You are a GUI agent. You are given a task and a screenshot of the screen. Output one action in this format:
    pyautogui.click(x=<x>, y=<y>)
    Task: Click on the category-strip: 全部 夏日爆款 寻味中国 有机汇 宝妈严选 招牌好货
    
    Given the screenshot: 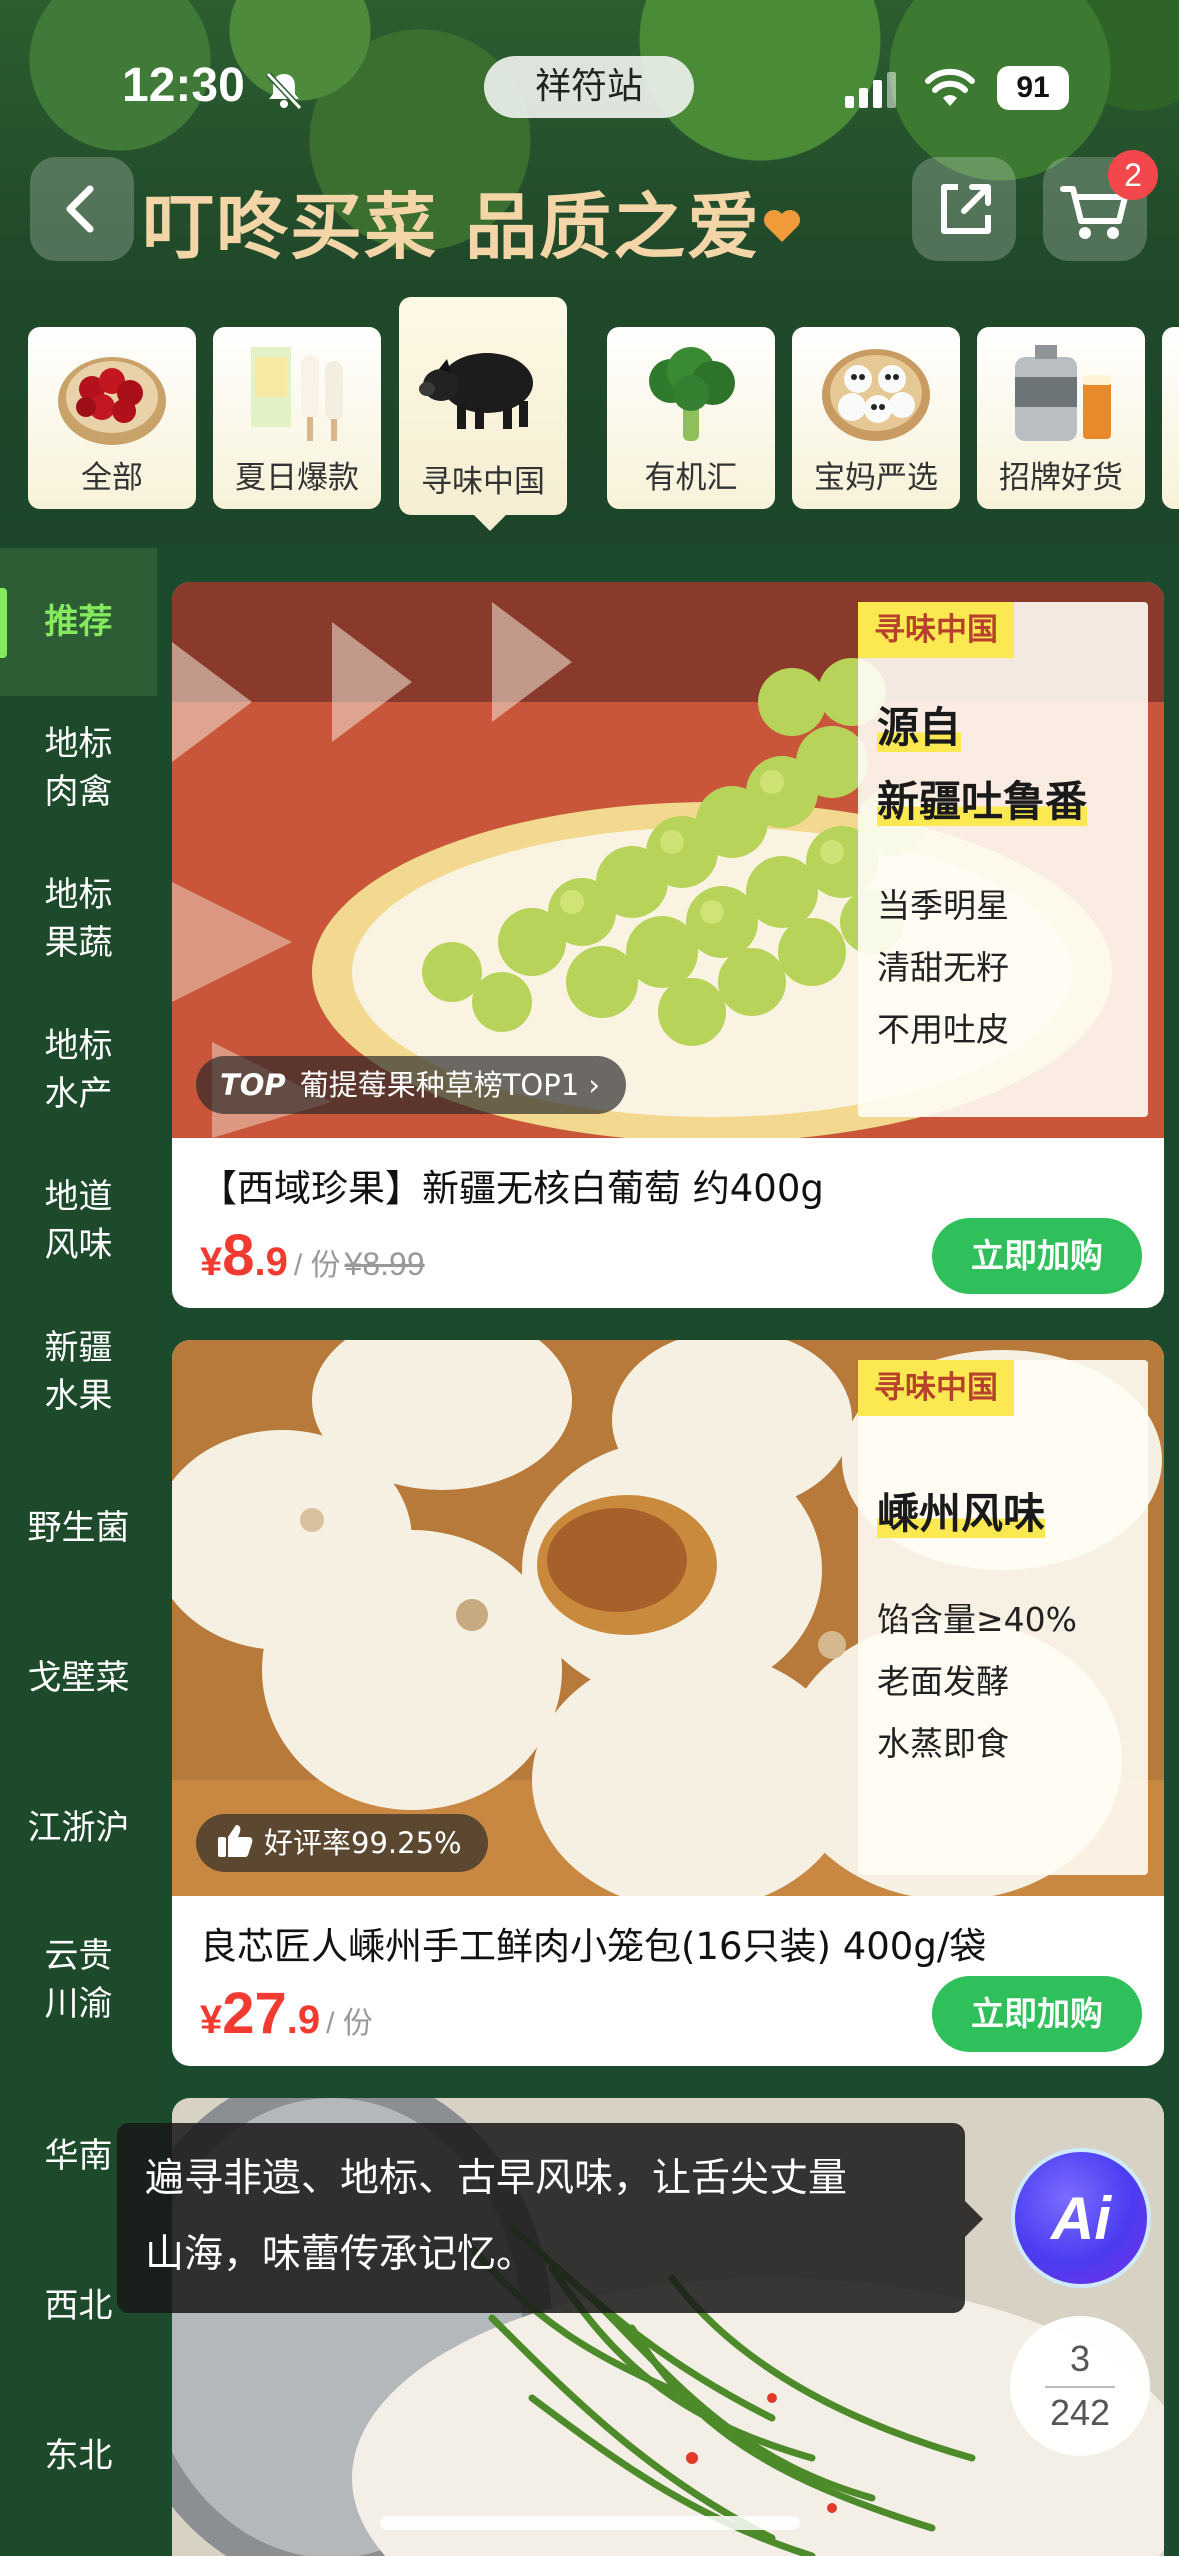 What is the action you would take?
    pyautogui.click(x=589, y=420)
    